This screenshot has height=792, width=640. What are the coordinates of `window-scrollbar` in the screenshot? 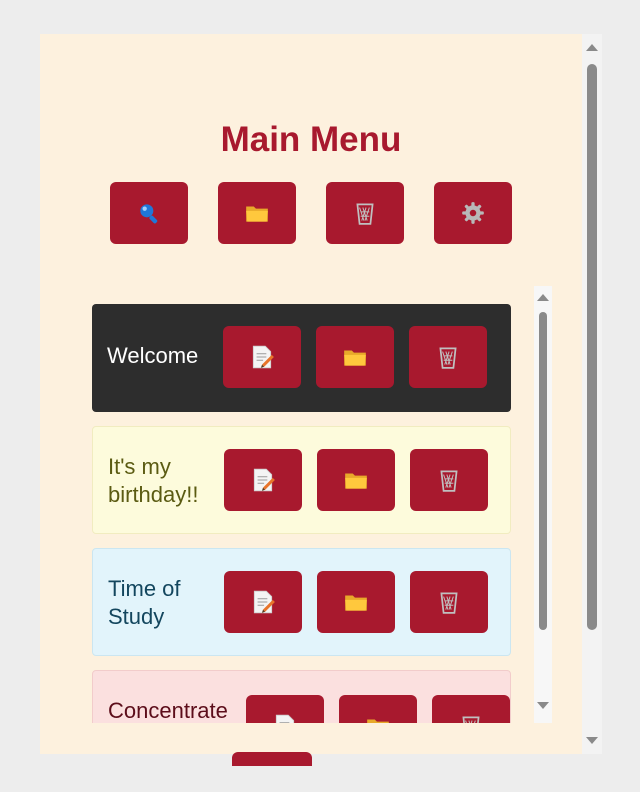 It's located at (592, 394).